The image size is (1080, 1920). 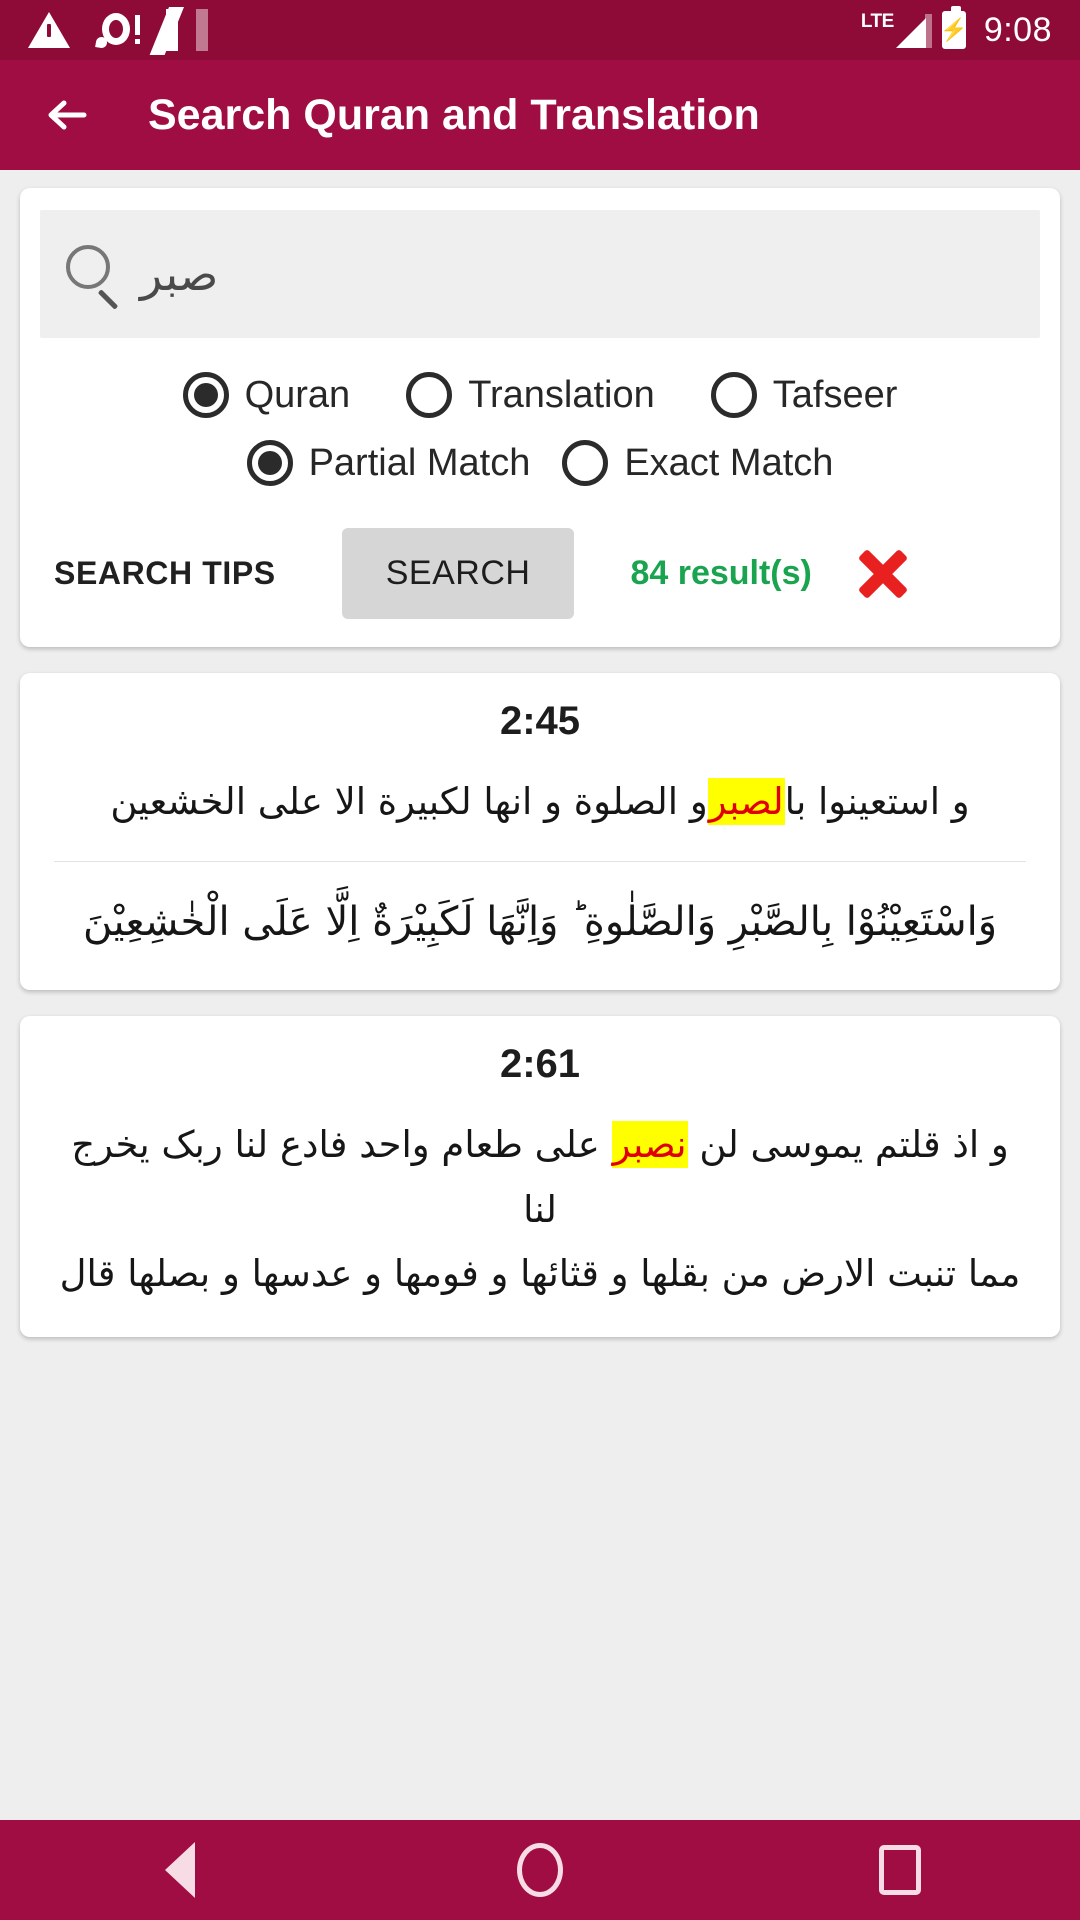 I want to click on ayah-reference: 2:45, so click(x=540, y=721).